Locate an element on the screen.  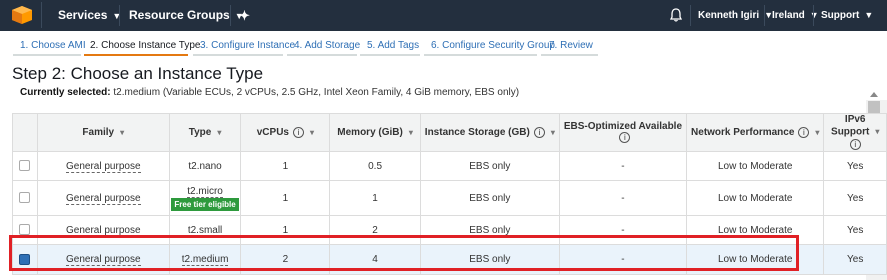
type-cell: t2.medium is located at coordinates (205, 260).